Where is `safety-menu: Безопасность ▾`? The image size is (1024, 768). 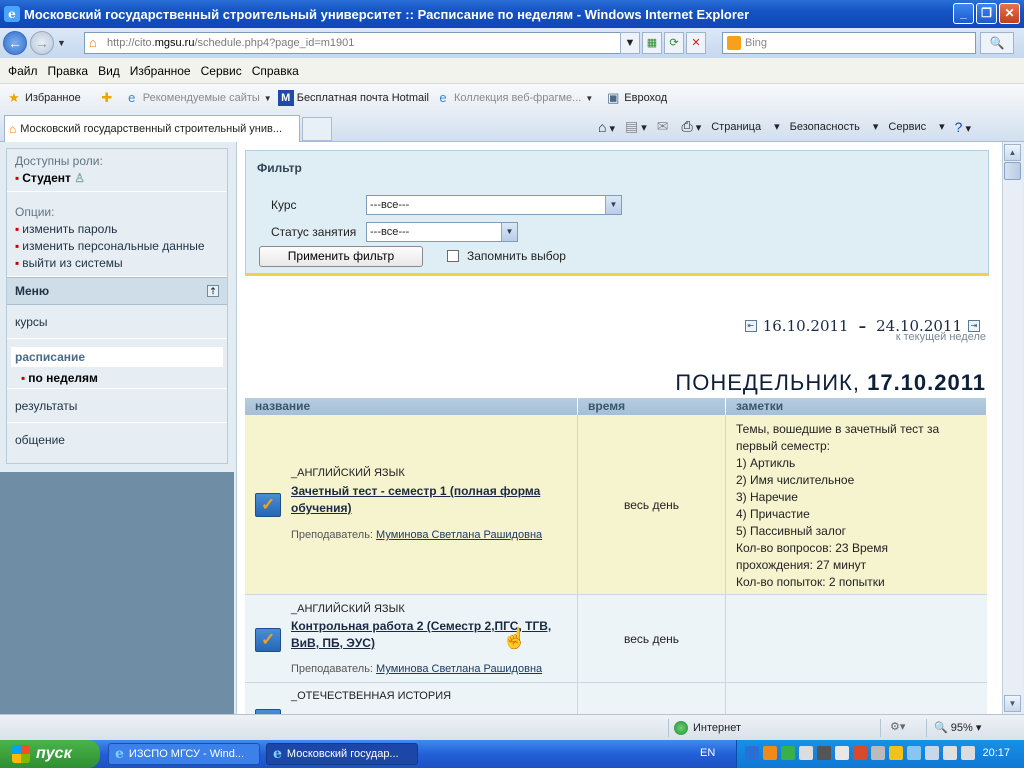
safety-menu: Безопасность ▾ is located at coordinates (834, 126).